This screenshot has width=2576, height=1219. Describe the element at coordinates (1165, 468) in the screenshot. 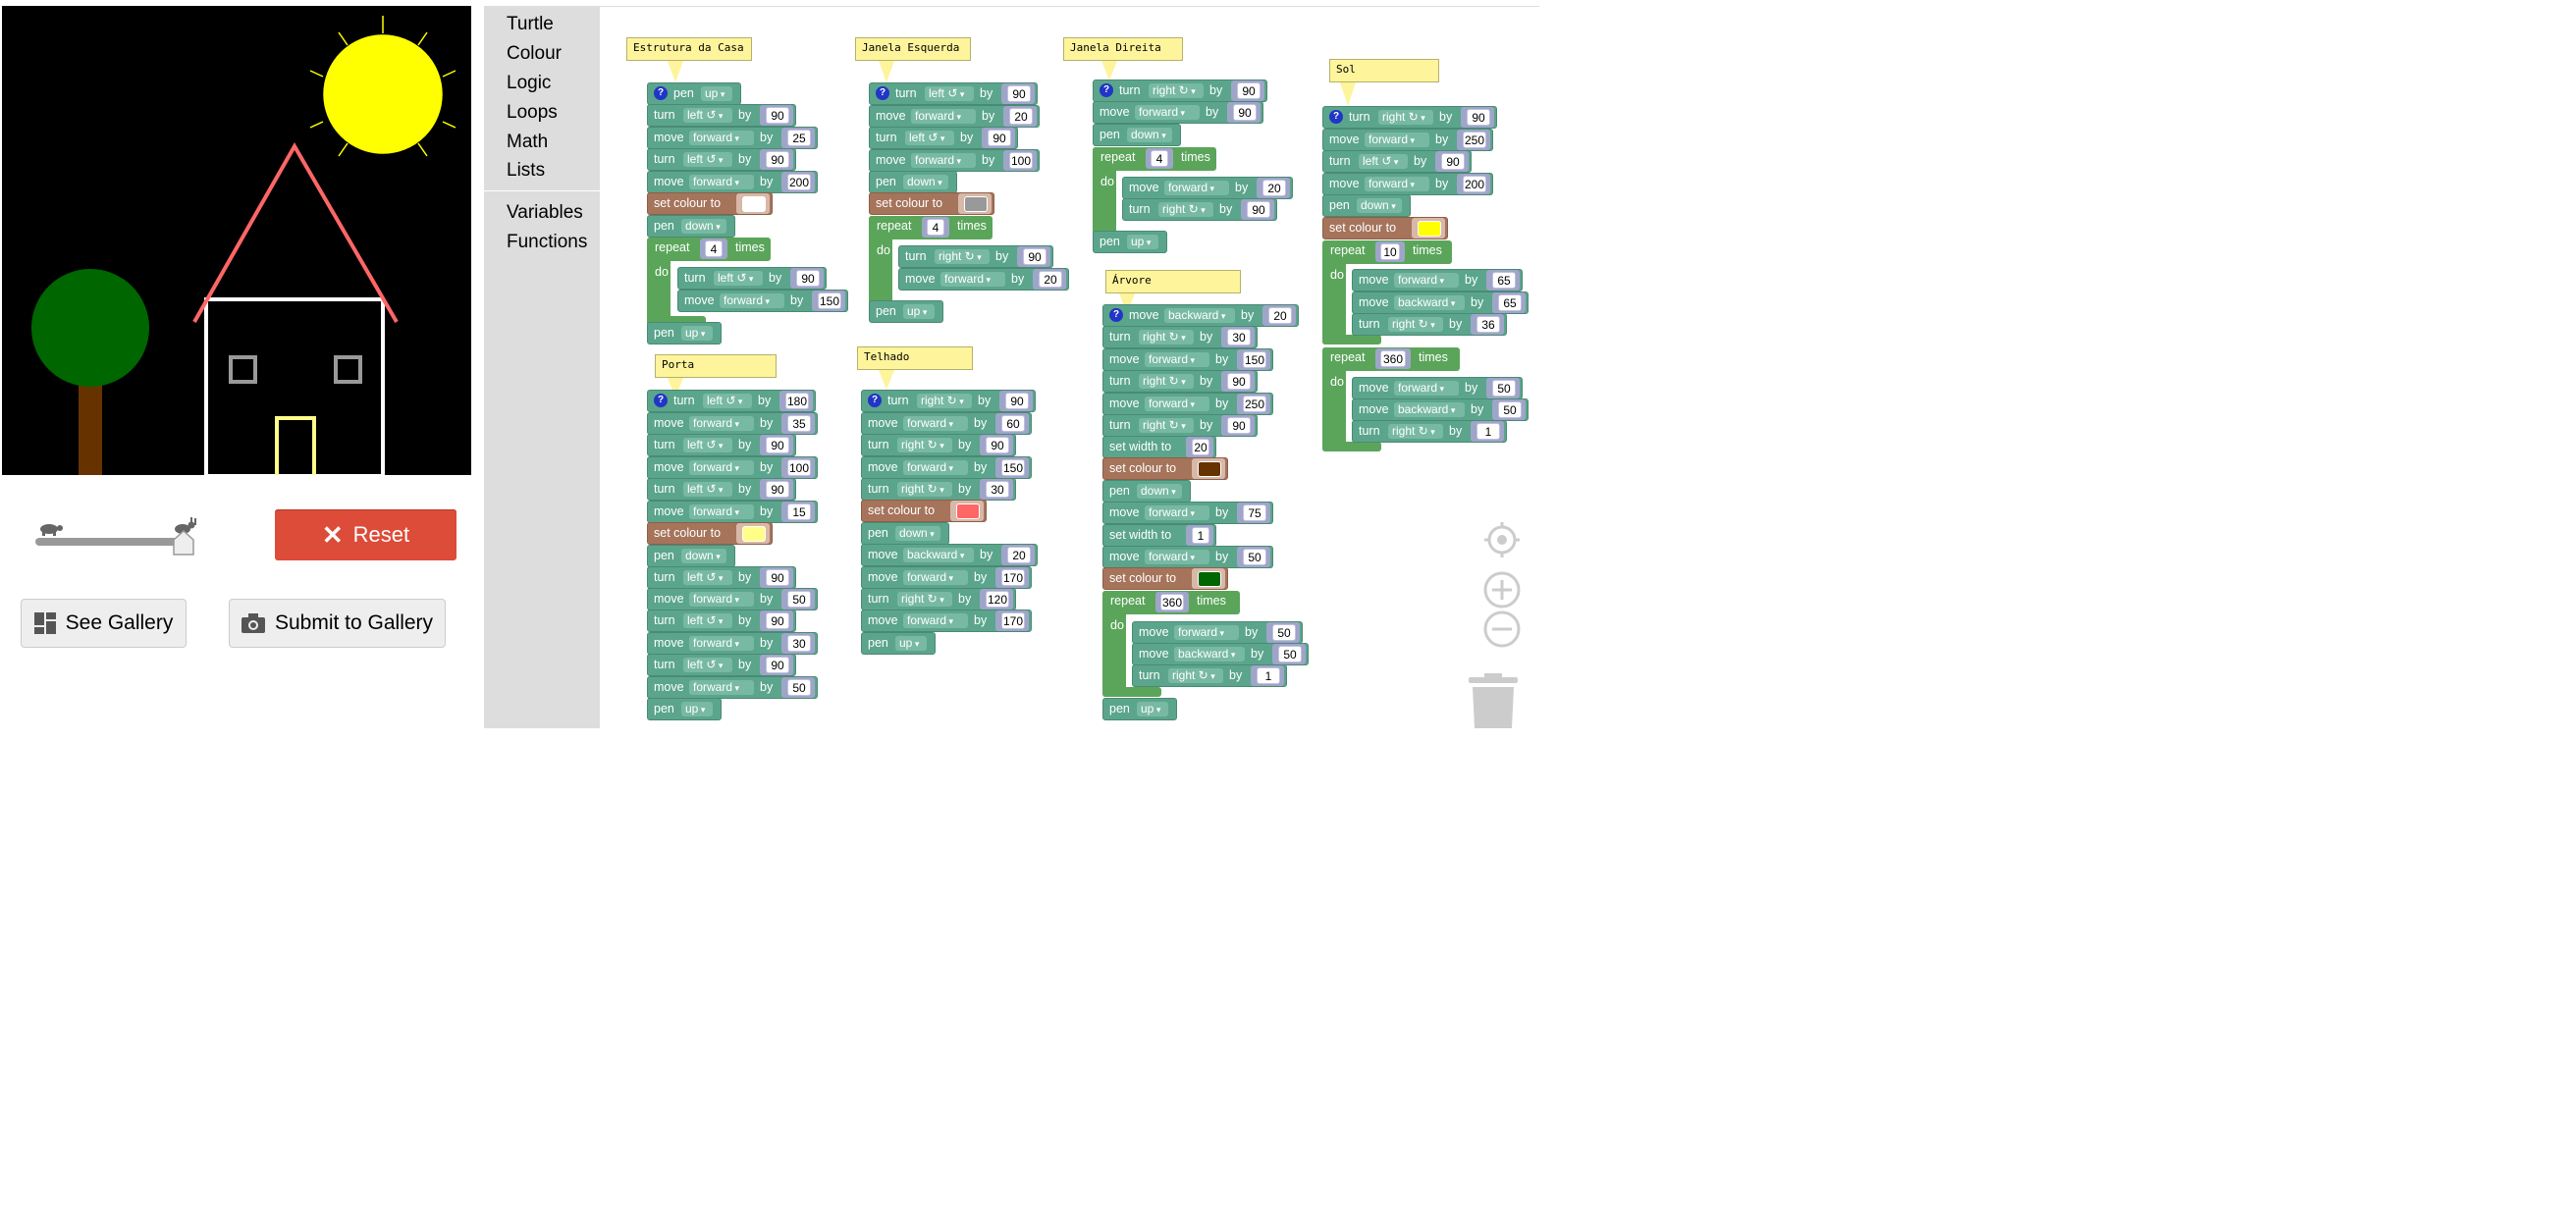

I see `set-colour-block: set colour to` at that location.